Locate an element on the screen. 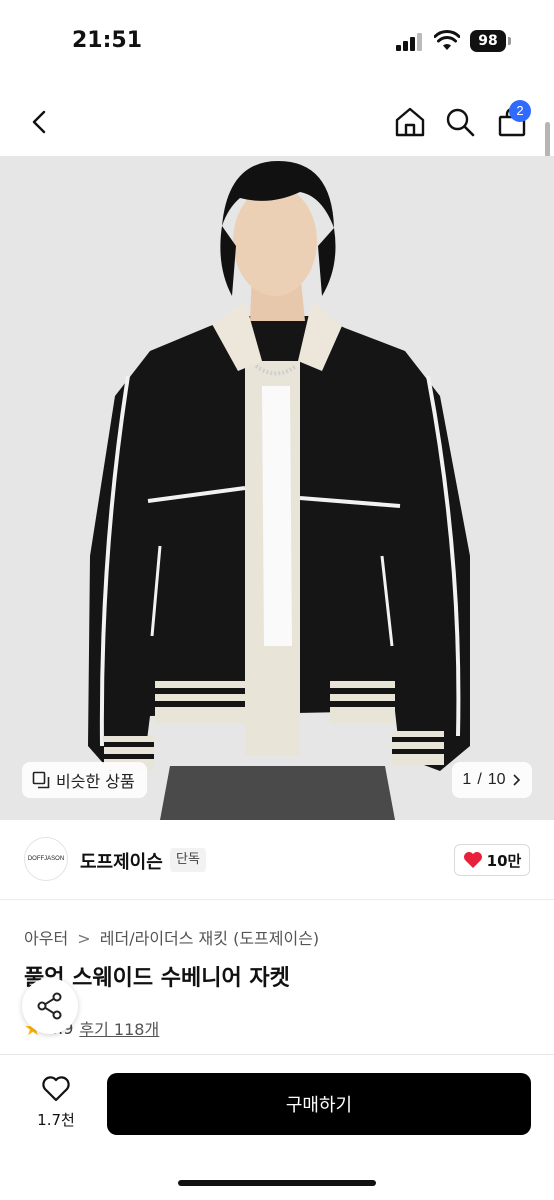 This screenshot has width=554, height=1200. chevron-right-icon is located at coordinates (516, 780).